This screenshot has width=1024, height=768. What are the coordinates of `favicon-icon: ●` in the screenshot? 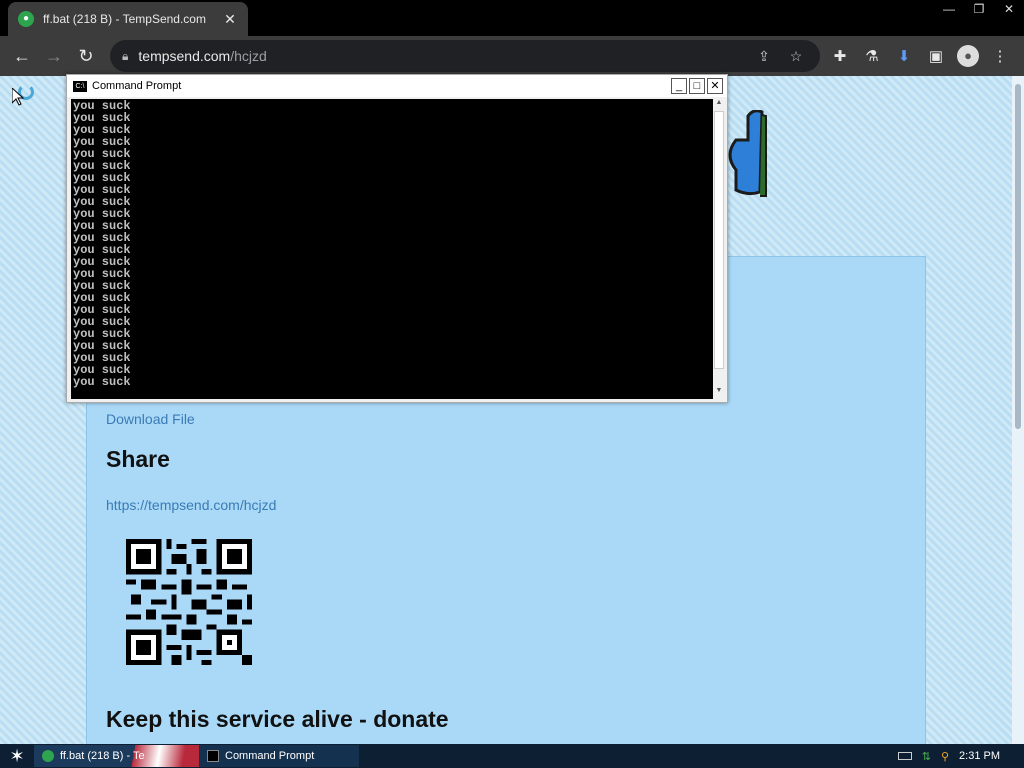 It's located at (26, 19).